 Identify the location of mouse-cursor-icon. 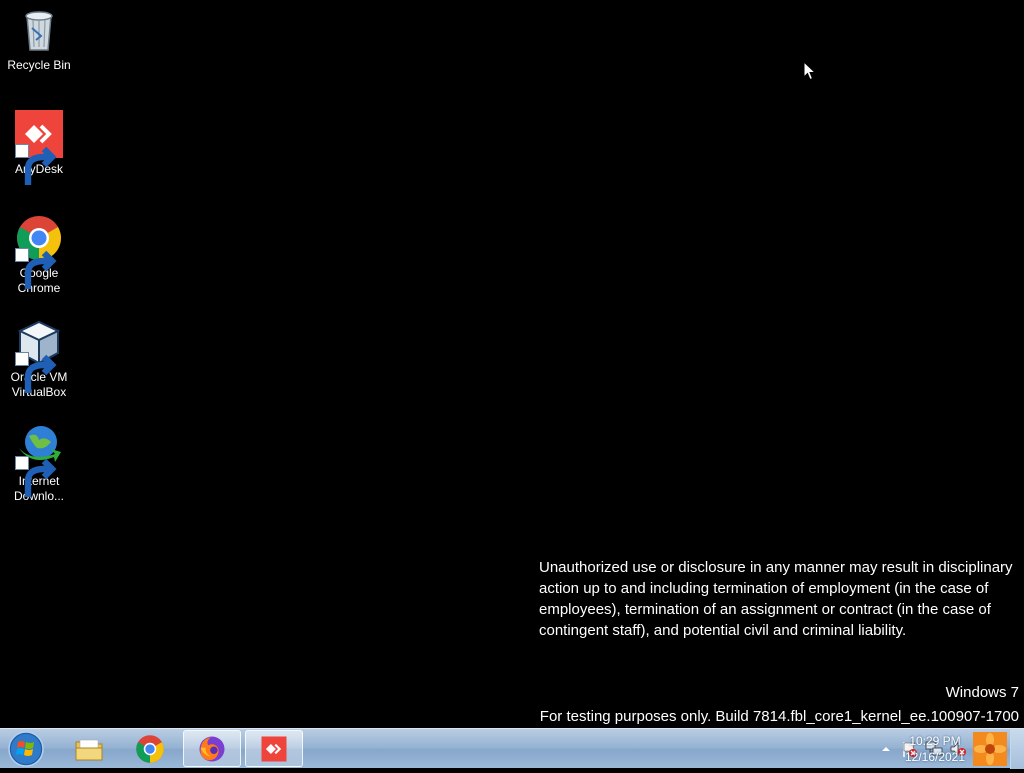
(810, 70).